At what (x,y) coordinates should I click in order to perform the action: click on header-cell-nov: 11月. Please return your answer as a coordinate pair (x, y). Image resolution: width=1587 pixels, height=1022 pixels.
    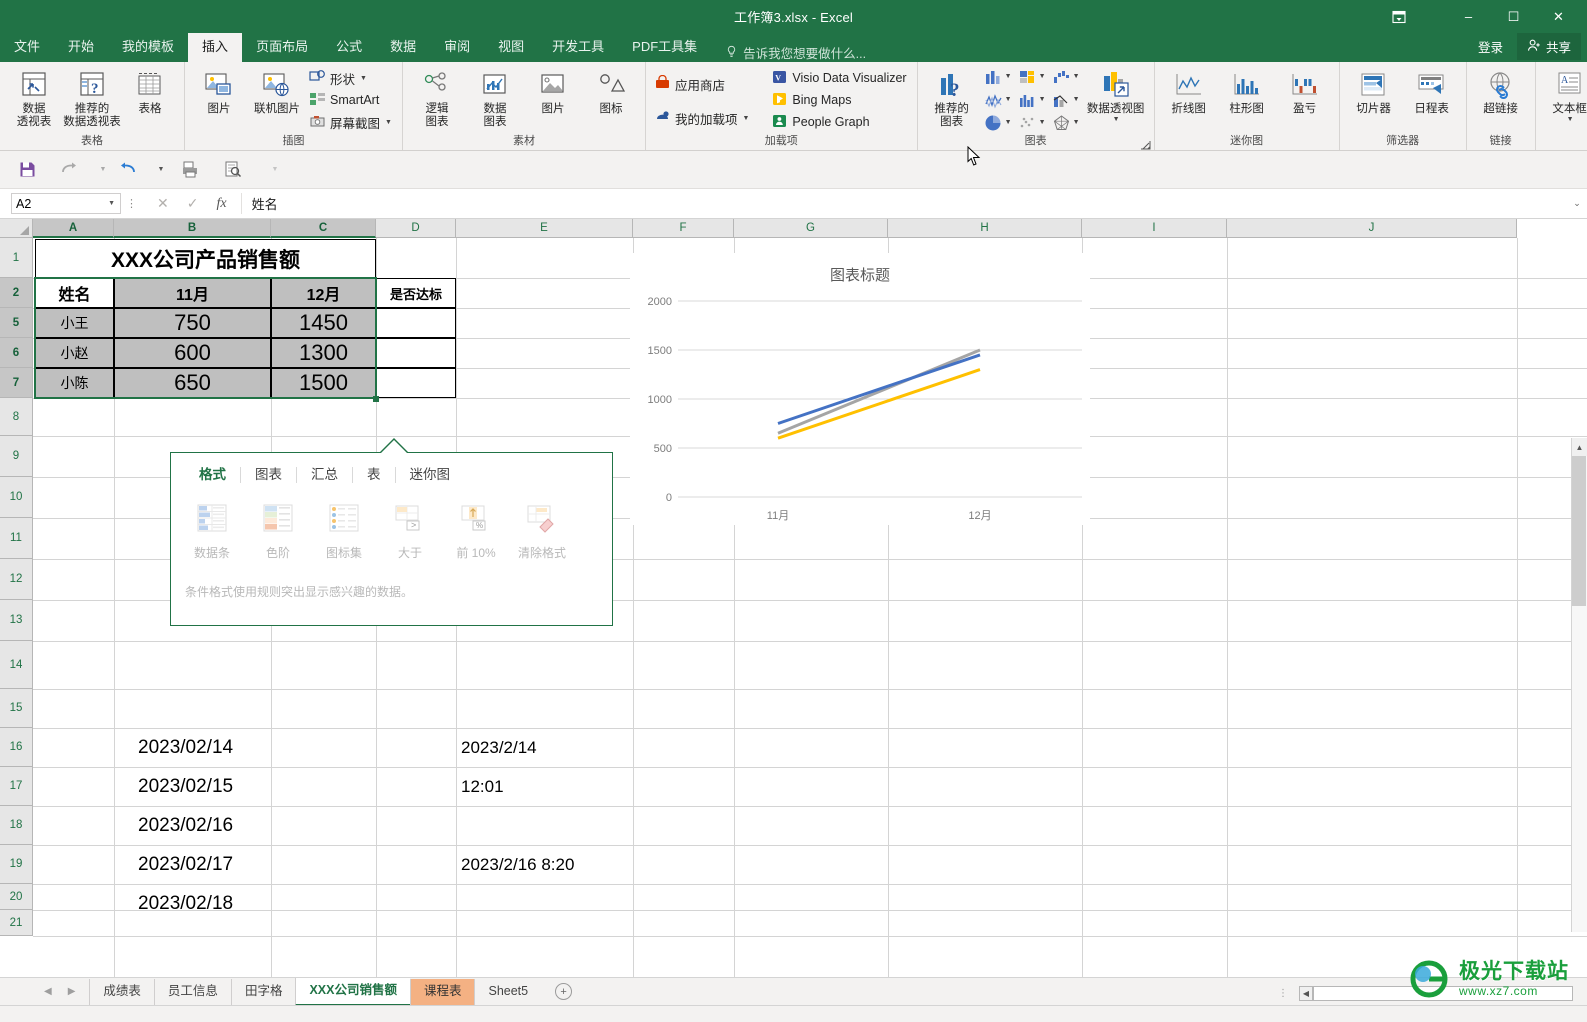
    Looking at the image, I should click on (192, 293).